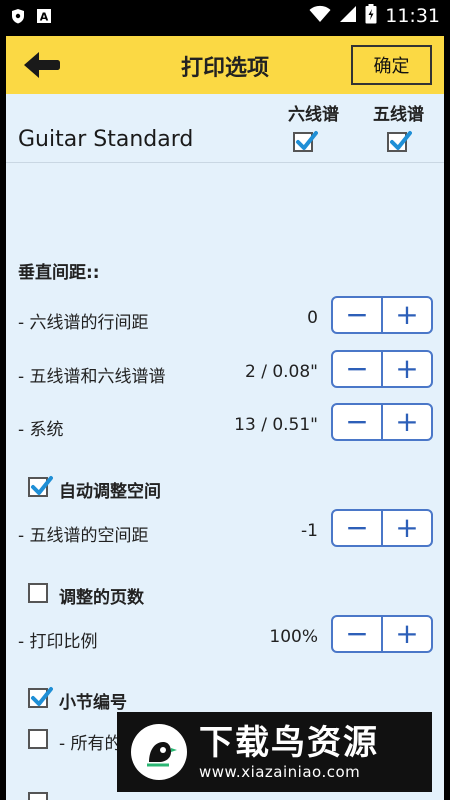  I want to click on fit-pages-checkbox, so click(38, 593).